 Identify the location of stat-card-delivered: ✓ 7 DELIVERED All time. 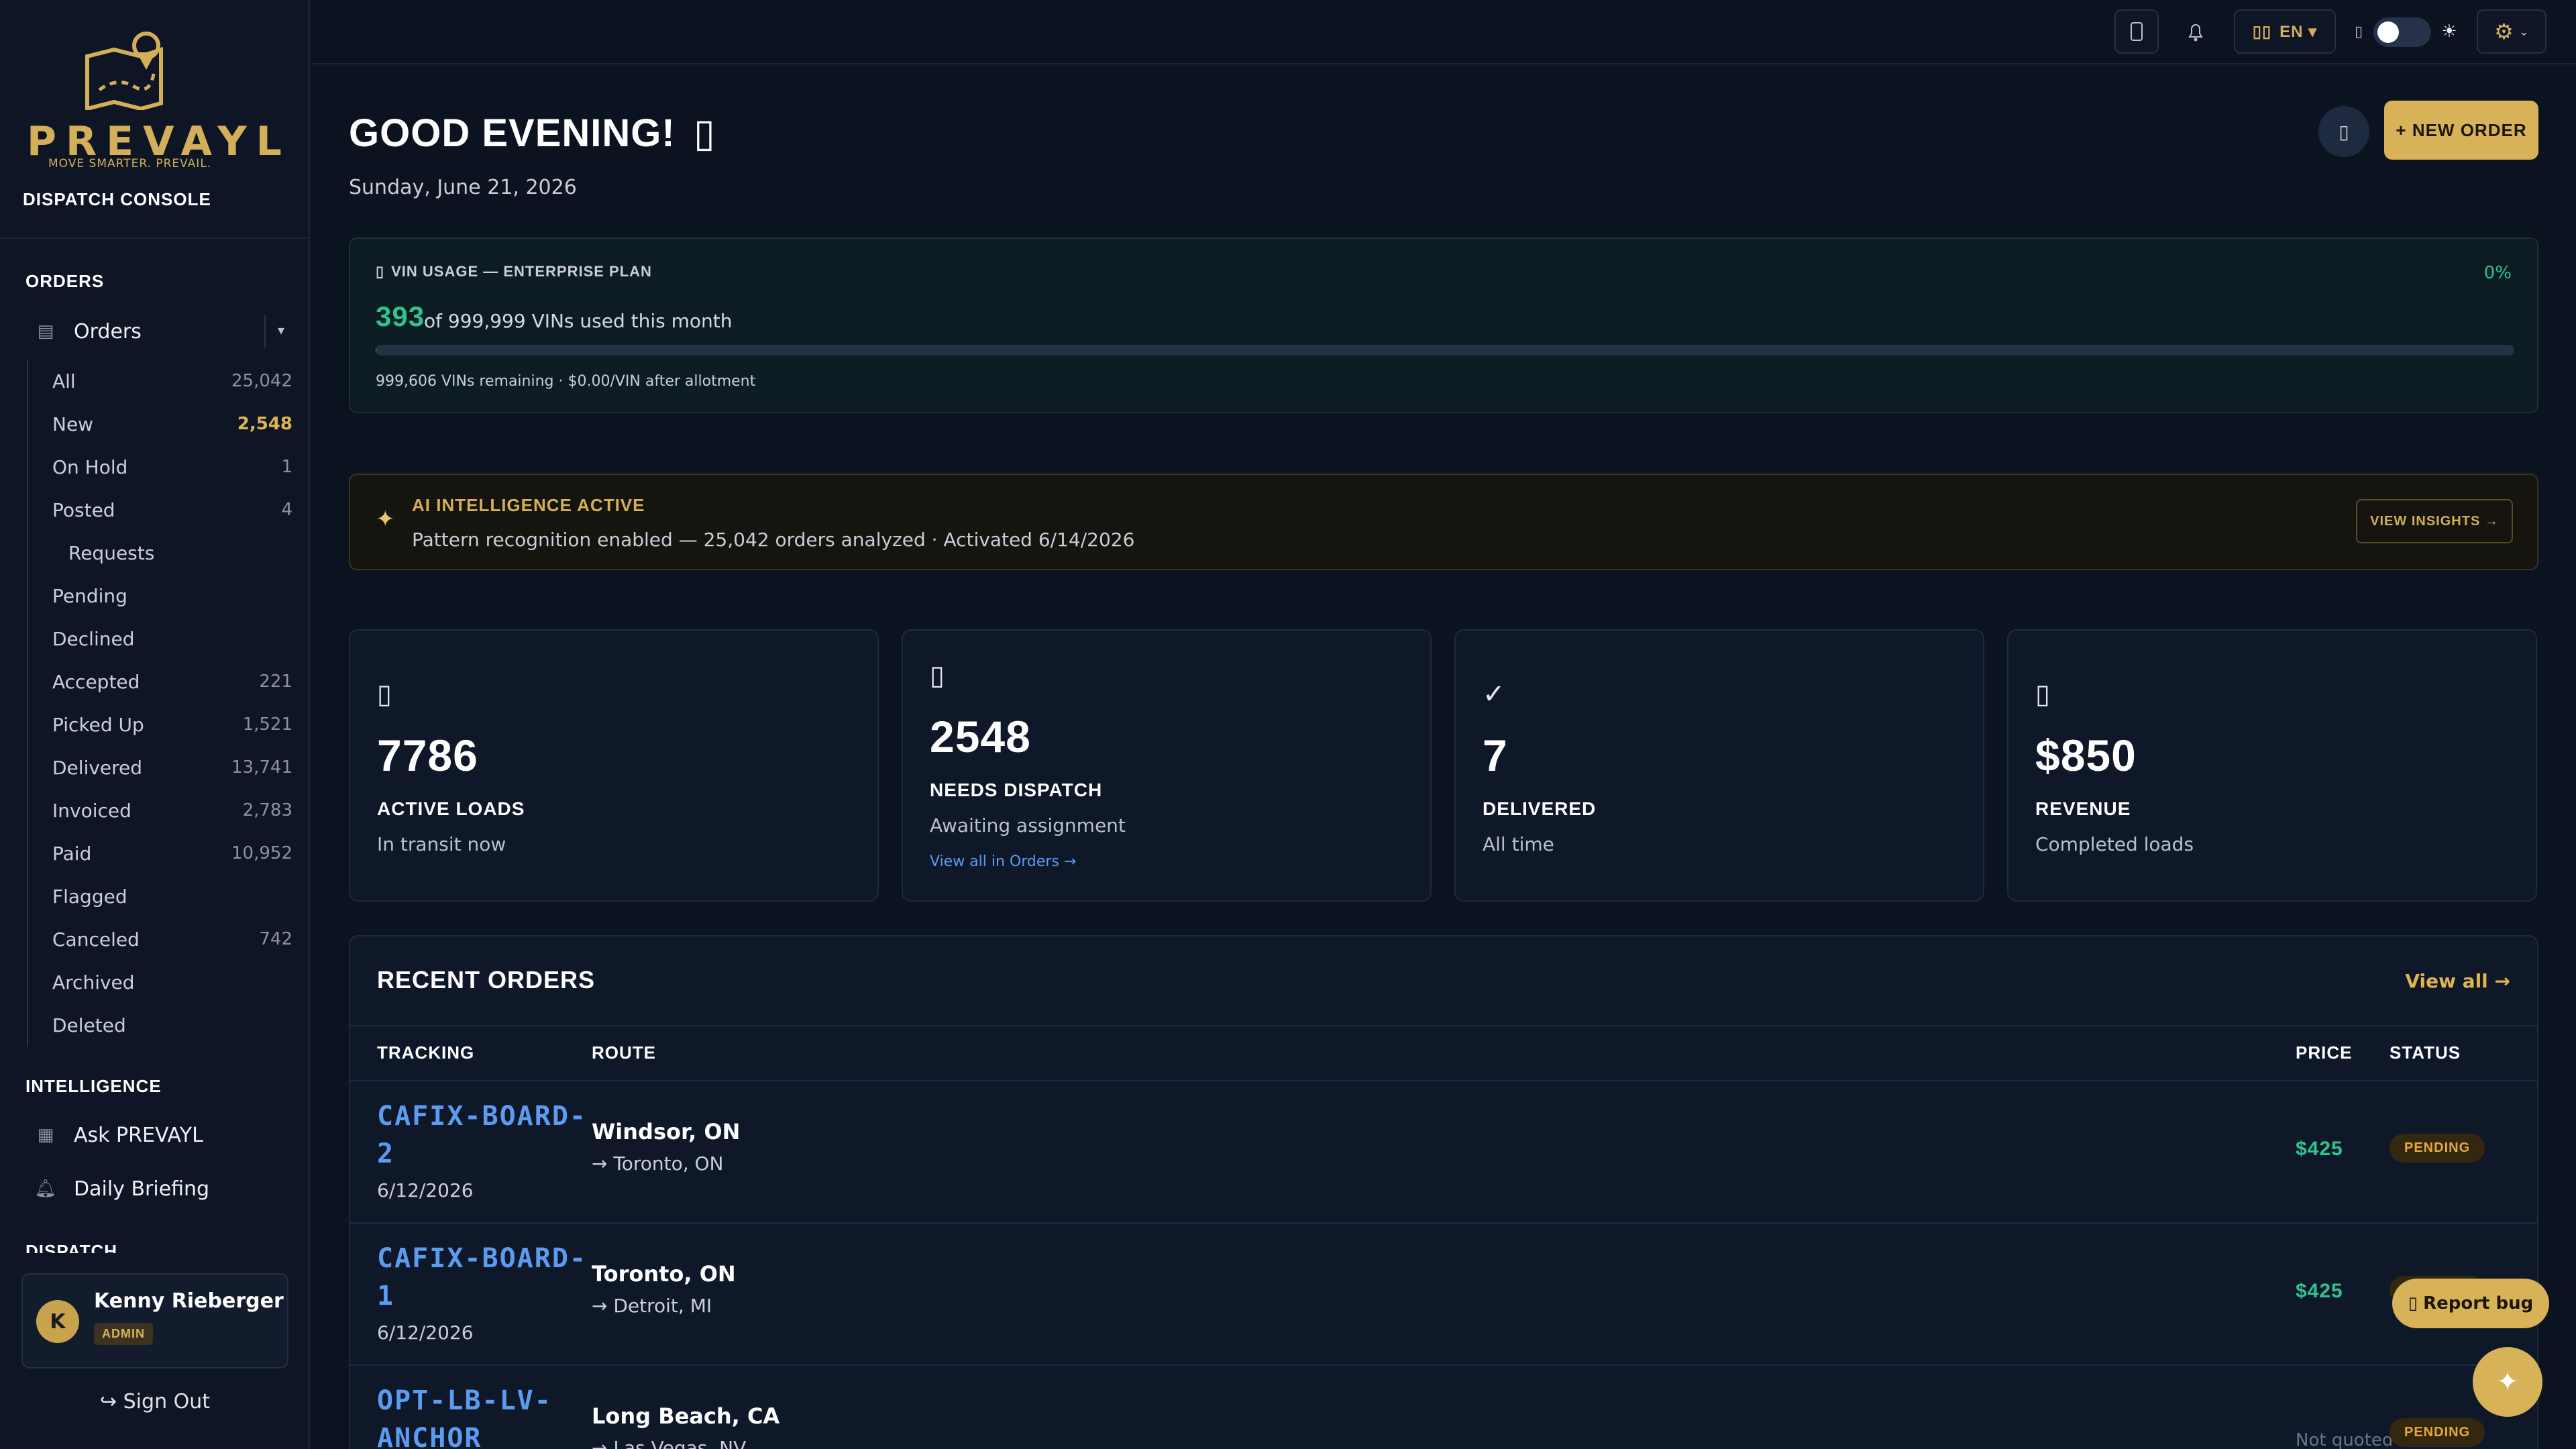
(1719, 765).